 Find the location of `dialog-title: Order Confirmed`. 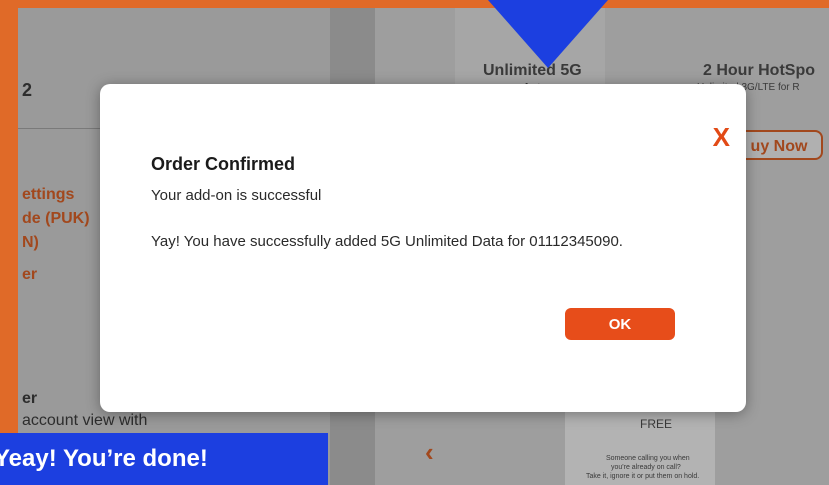

dialog-title: Order Confirmed is located at coordinates (223, 164).